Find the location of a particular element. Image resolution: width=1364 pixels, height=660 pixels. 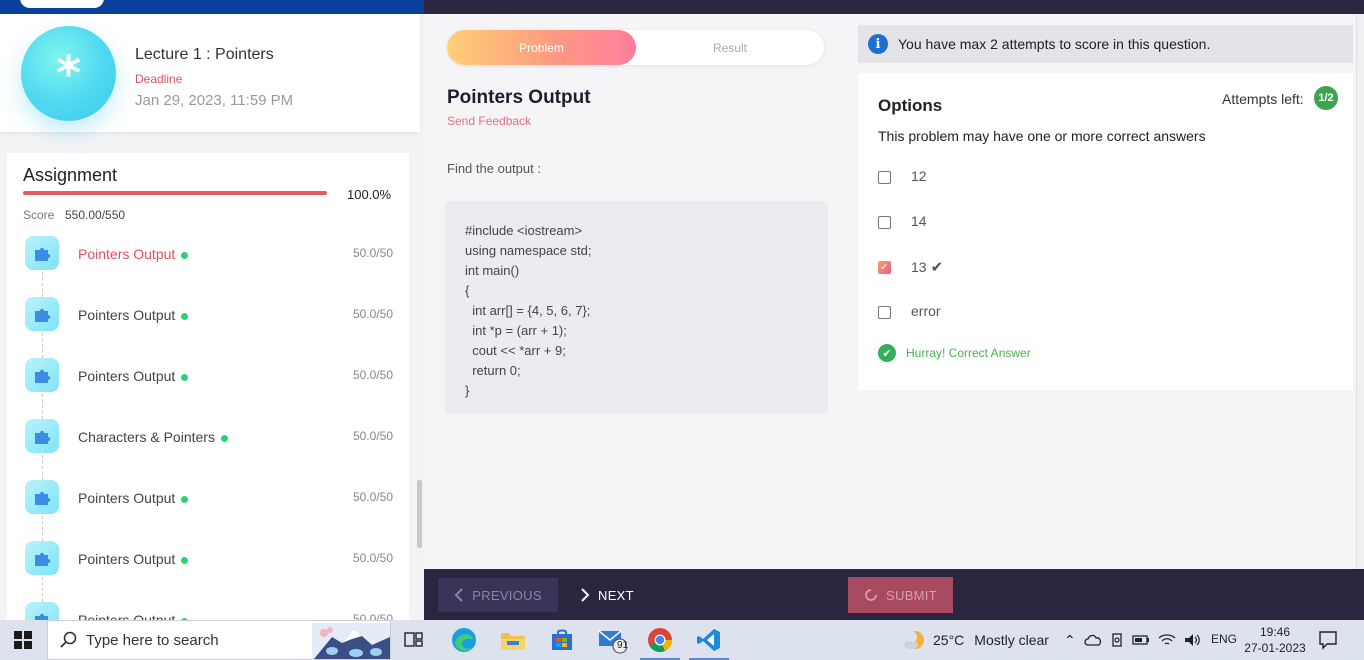

next-label: NEXT is located at coordinates (616, 595).